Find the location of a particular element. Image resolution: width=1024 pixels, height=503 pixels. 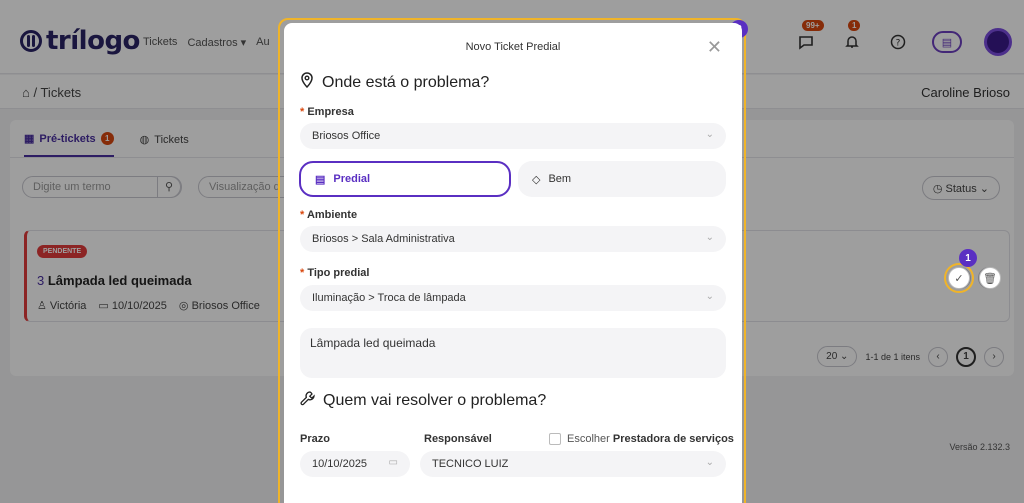

section-where: Onde está o problema? is located at coordinates (394, 82).